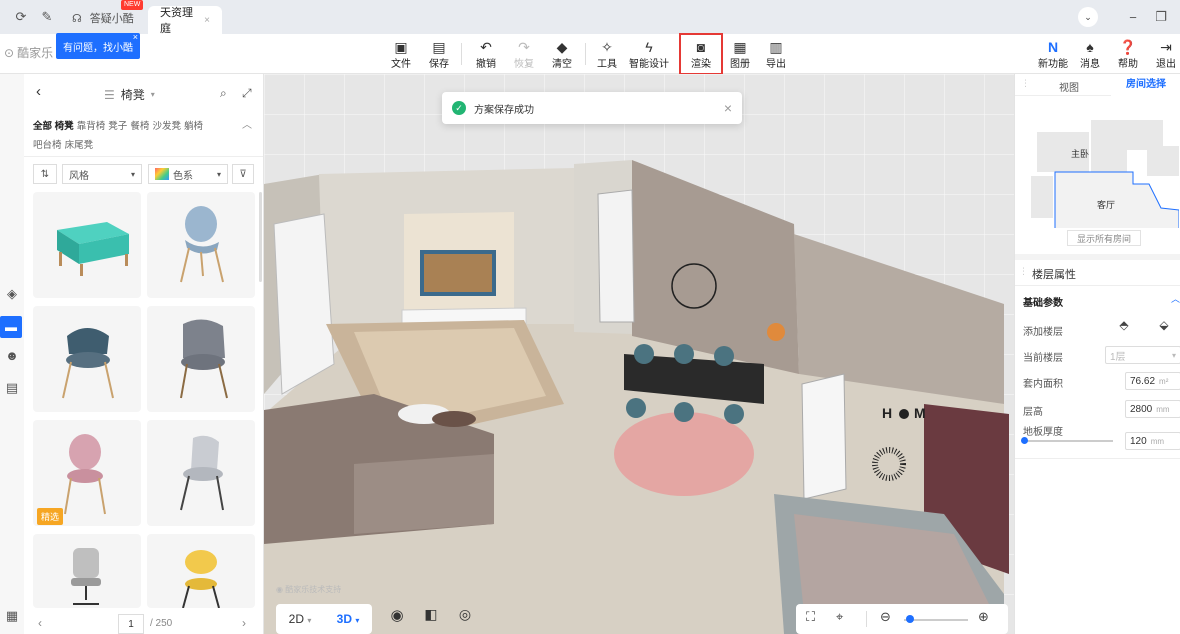  Describe the element at coordinates (486, 64) in the screenshot. I see `undo-label: 撤销` at that location.